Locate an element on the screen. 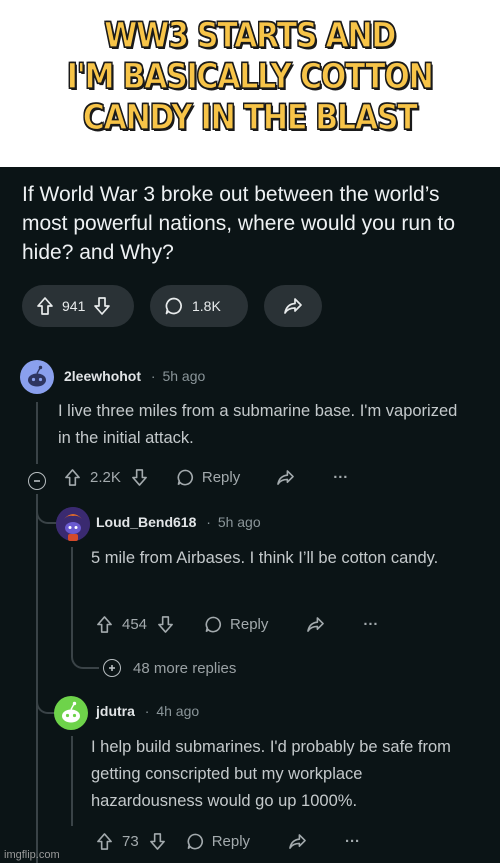 The height and width of the screenshot is (863, 500). post-vote-pill: 941 is located at coordinates (78, 306).